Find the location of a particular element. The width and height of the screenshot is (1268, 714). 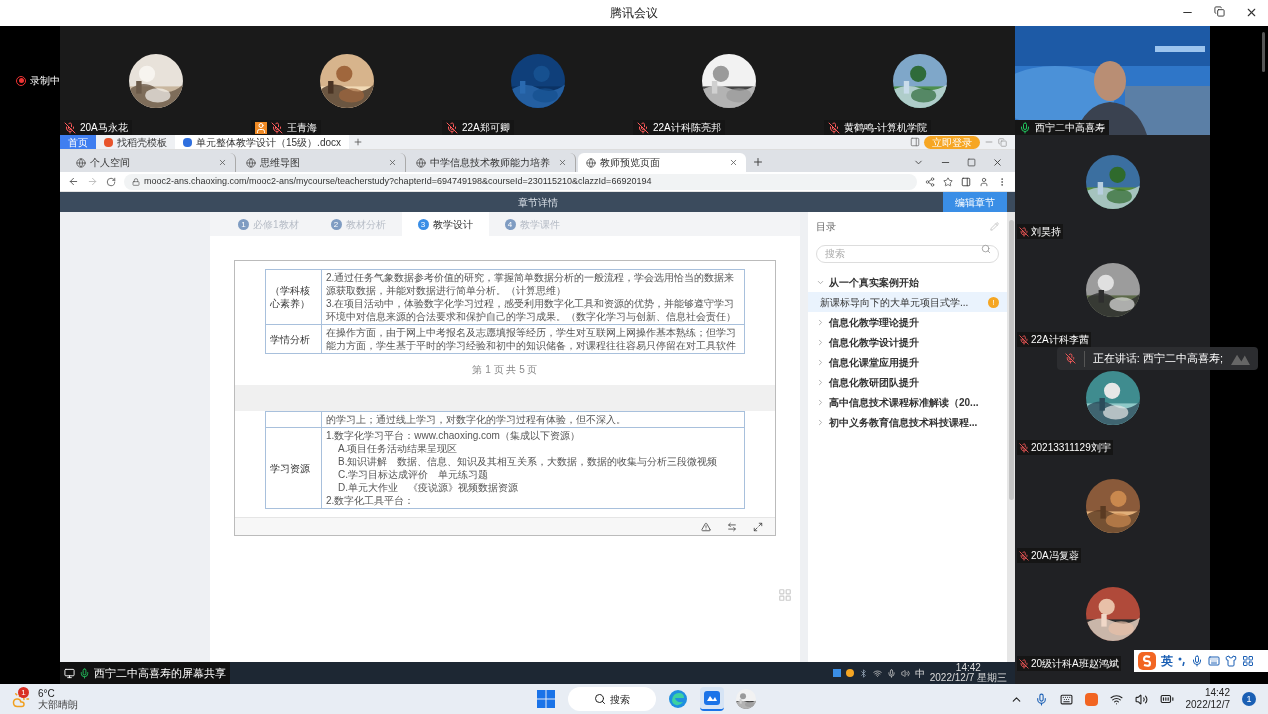

participant-name: 20A马永花 is located at coordinates (104, 128).